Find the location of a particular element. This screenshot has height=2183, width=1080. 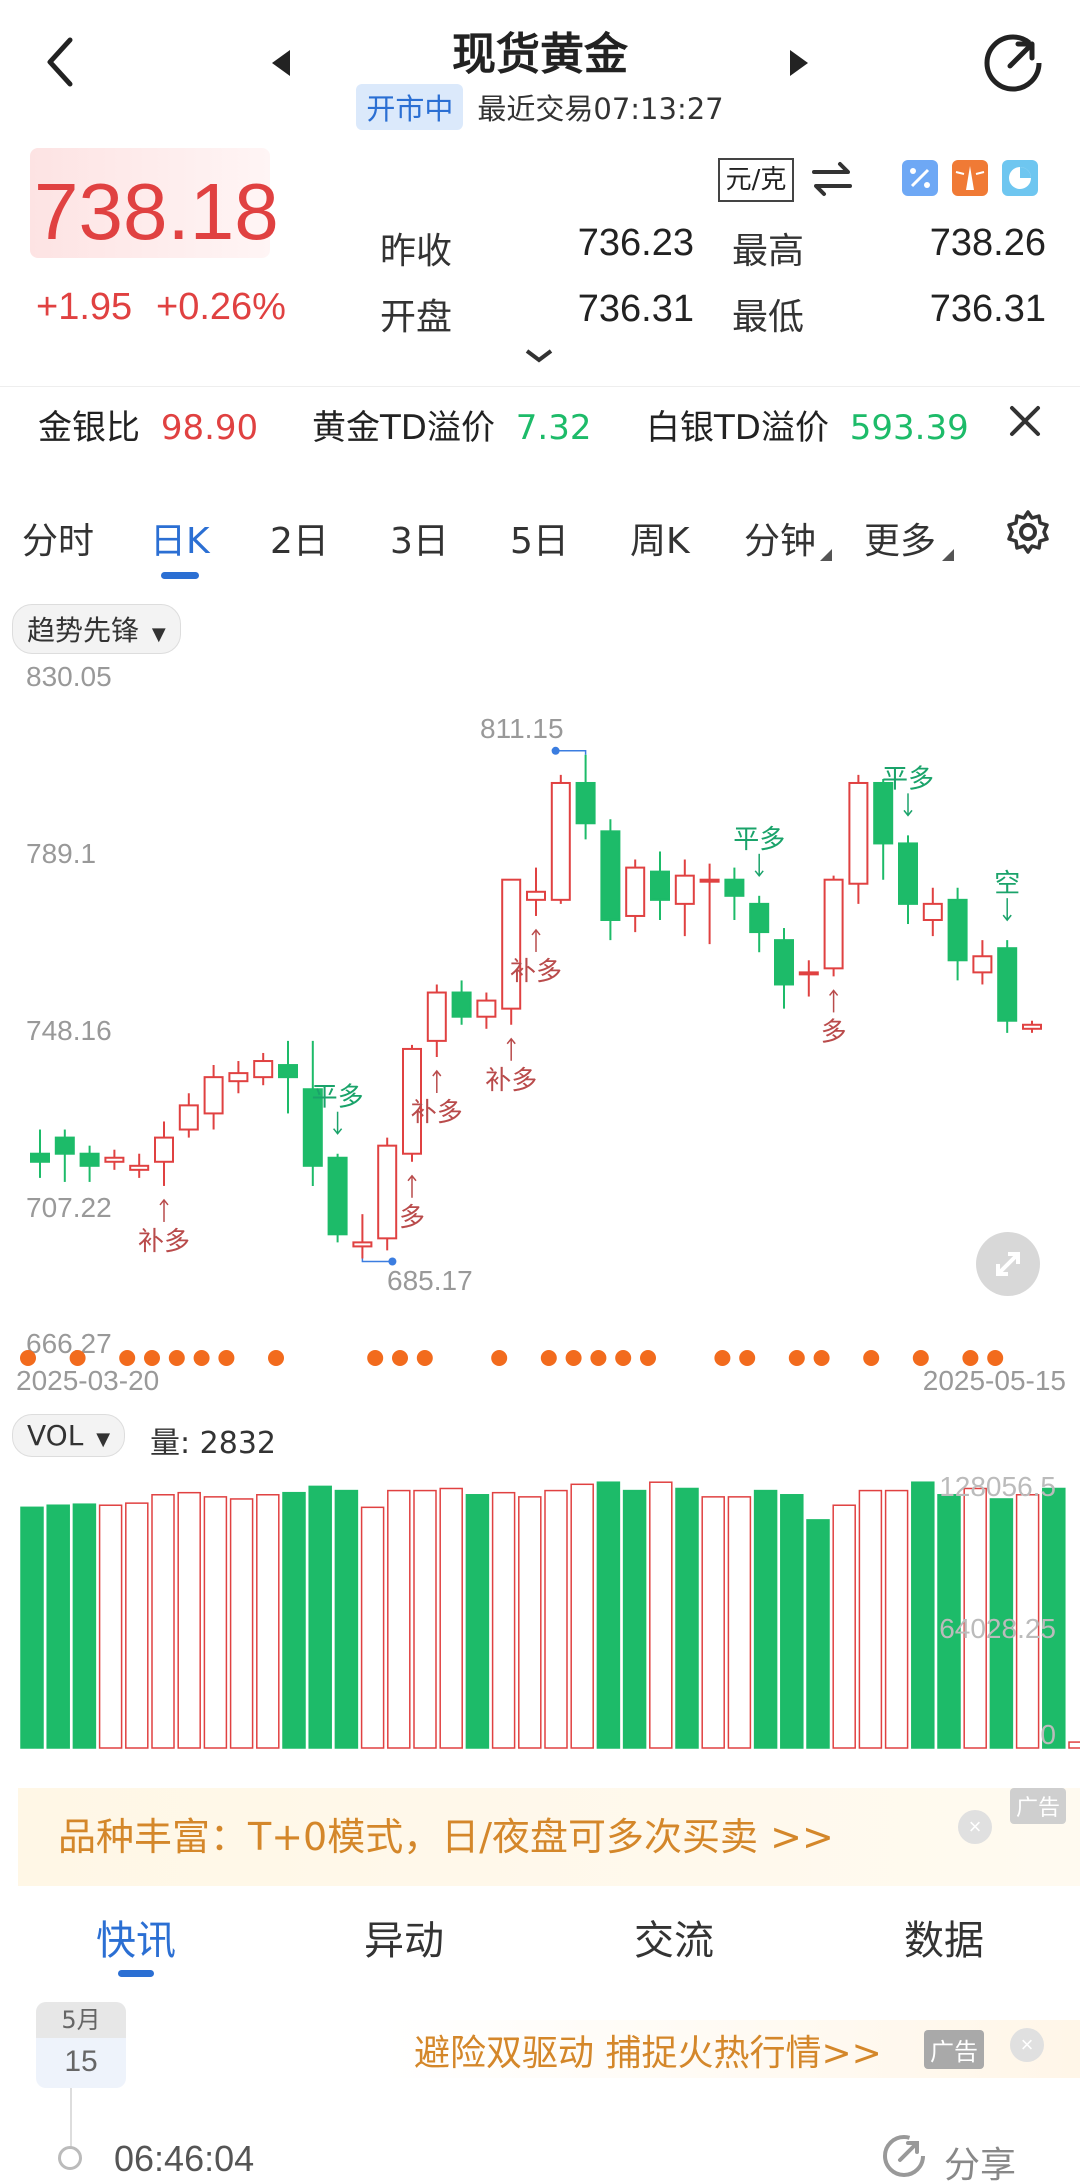

share-label: 分享 is located at coordinates (980, 2159).